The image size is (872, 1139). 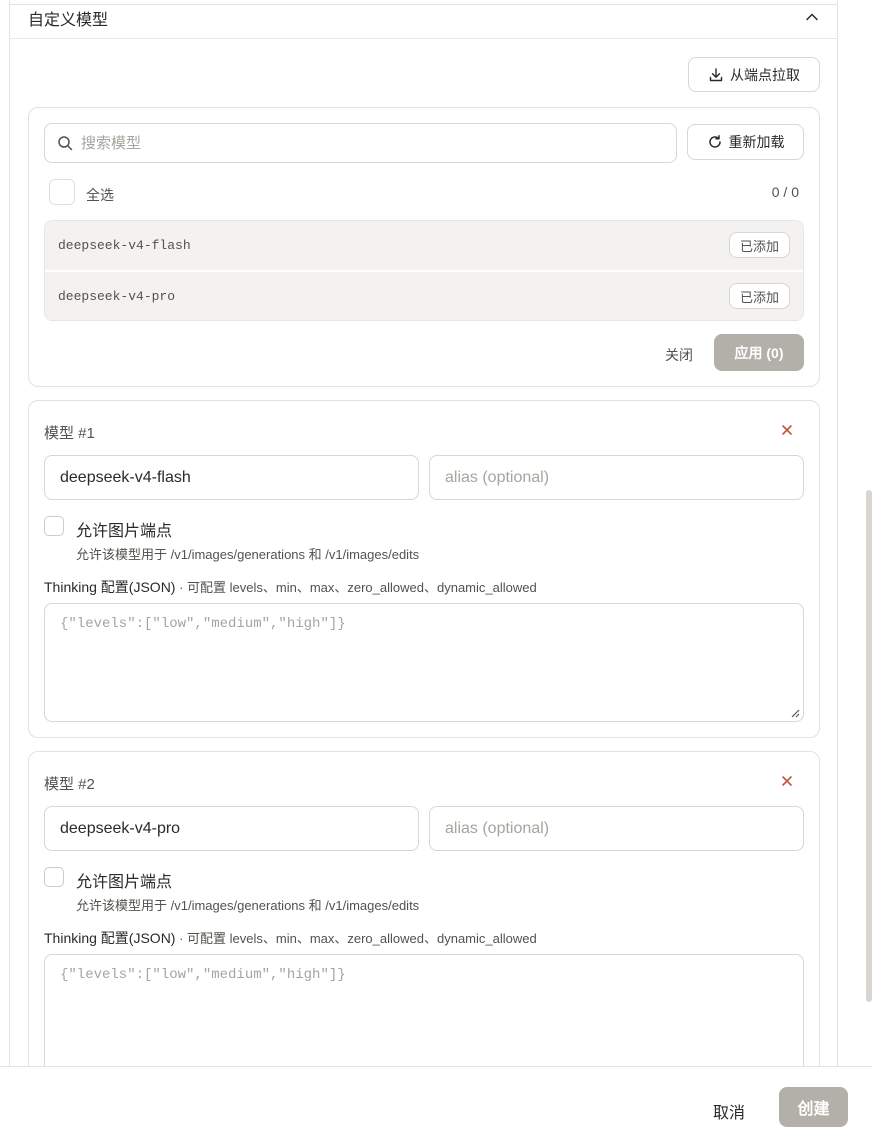 I want to click on fetch-from-endpoint-button: 从端点拉取, so click(x=754, y=74).